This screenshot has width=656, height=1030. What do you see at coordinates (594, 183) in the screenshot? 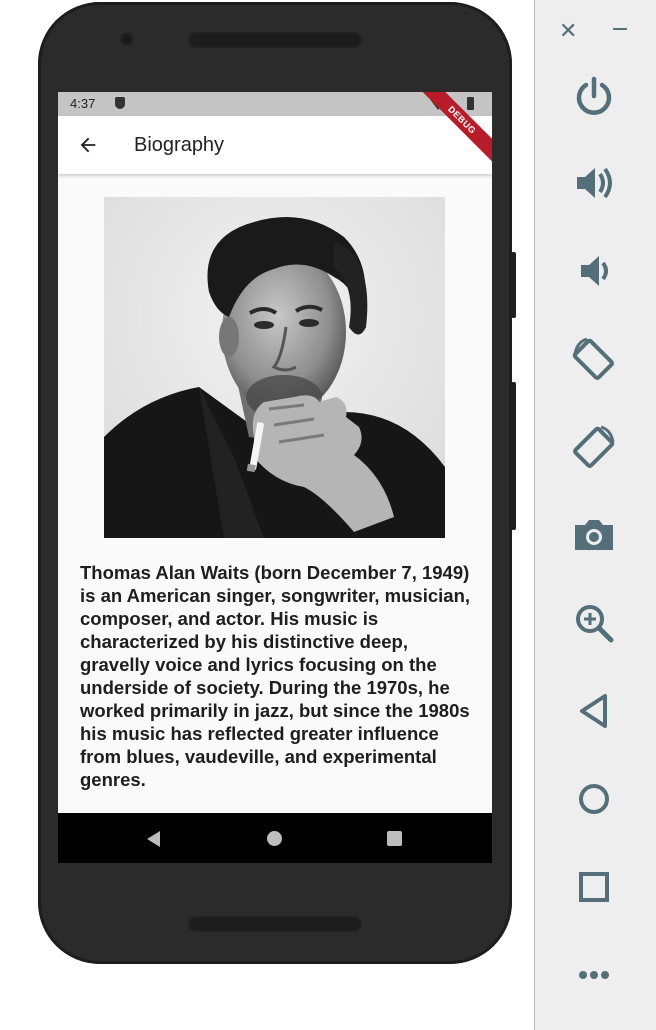
I see `volume-up-icon` at bounding box center [594, 183].